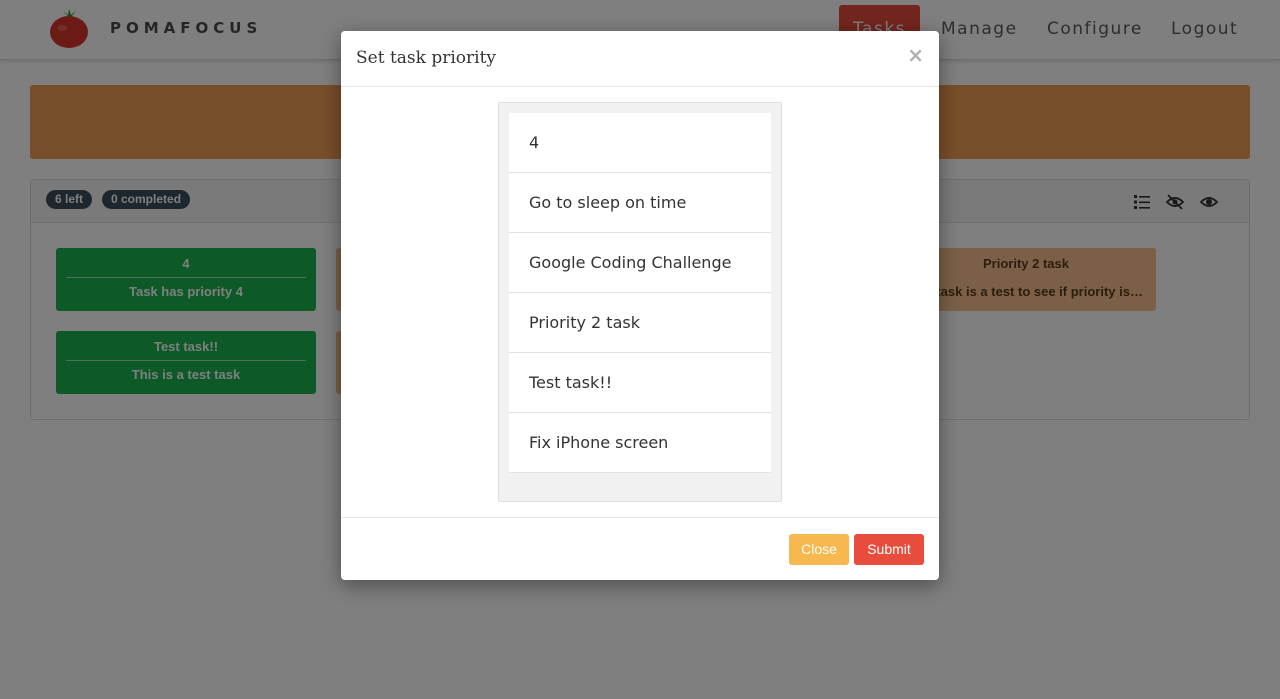  What do you see at coordinates (915, 55) in the screenshot?
I see `close-icon: ×` at bounding box center [915, 55].